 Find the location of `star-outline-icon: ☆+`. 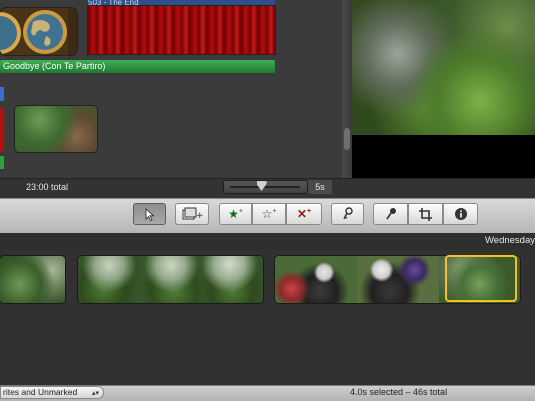

star-outline-icon: ☆+ is located at coordinates (269, 214).